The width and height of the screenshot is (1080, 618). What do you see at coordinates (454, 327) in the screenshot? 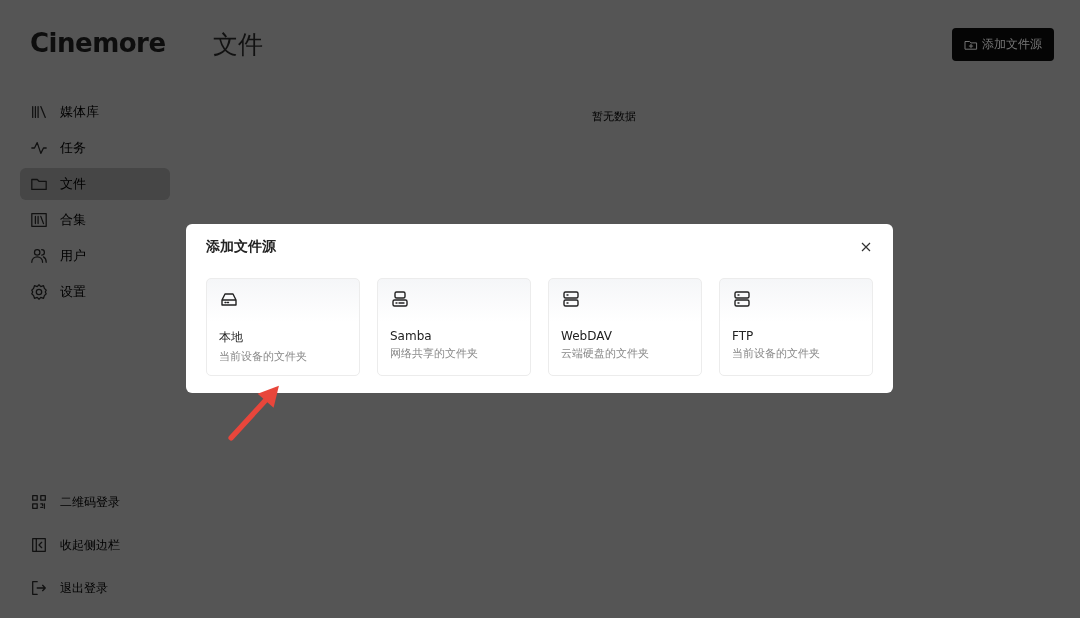
I see `source-option-card: Samba 网络共享的文件夹` at bounding box center [454, 327].